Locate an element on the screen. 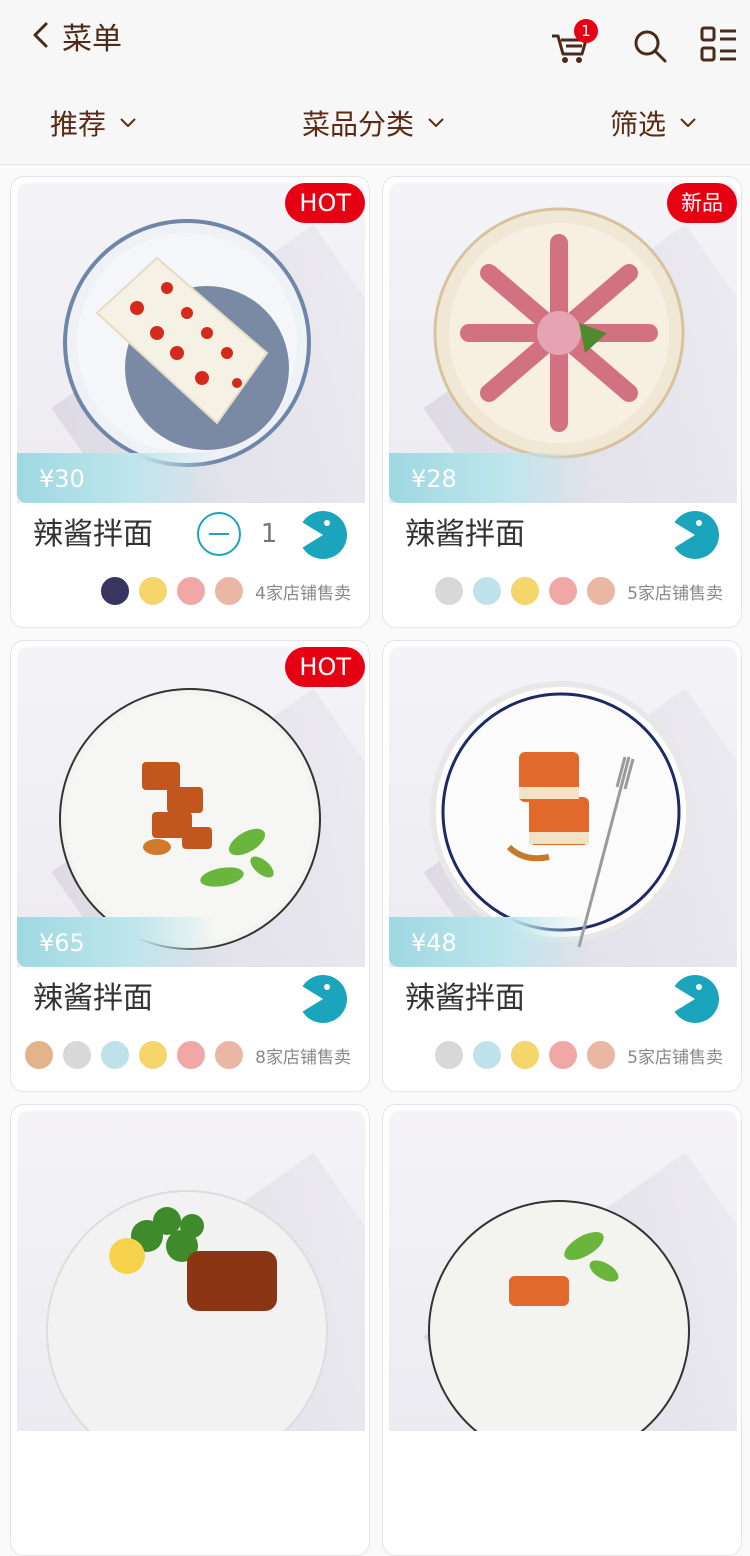  filter-category: 菜品分类 is located at coordinates (373, 123).